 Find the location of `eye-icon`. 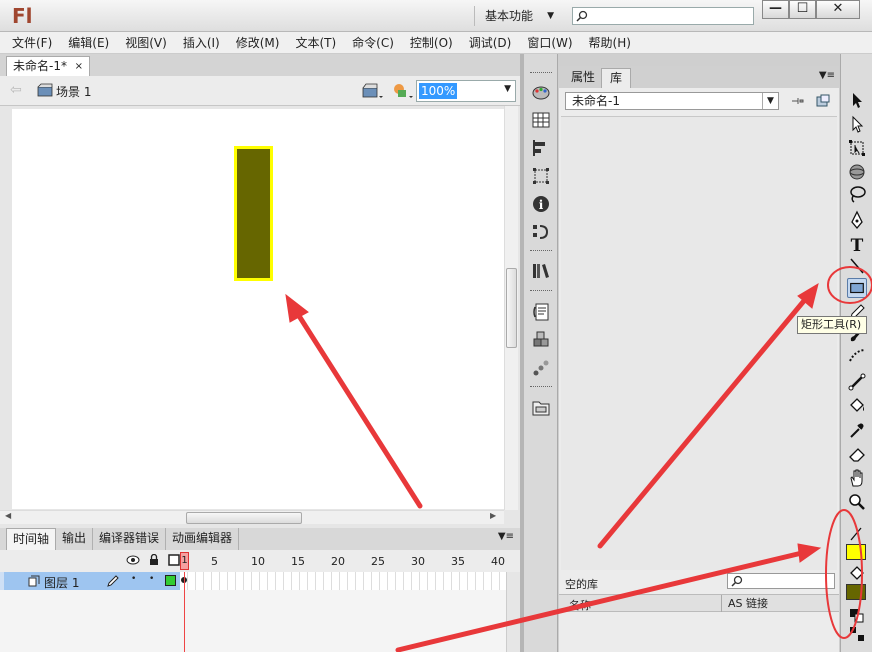

eye-icon is located at coordinates (133, 560).